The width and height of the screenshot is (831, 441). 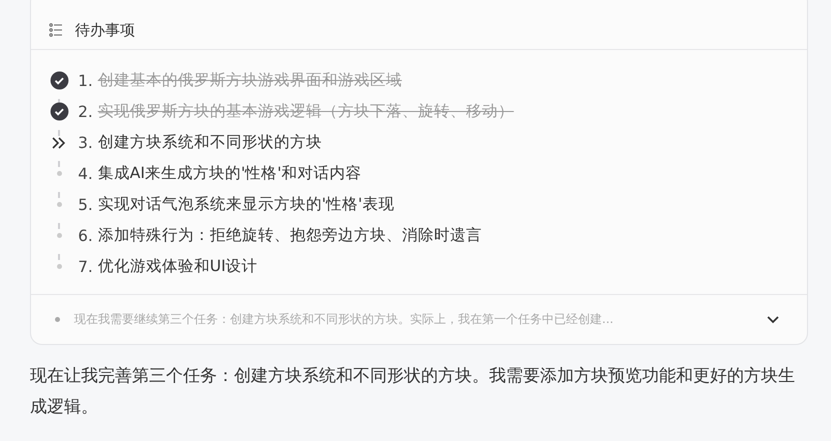 What do you see at coordinates (413, 392) in the screenshot?
I see `message-text: 现在让我完善第三个任务：创建方块系统和不同形状的方块。我需要添加方块预览功能和更好的方块生成逻辑。` at bounding box center [413, 392].